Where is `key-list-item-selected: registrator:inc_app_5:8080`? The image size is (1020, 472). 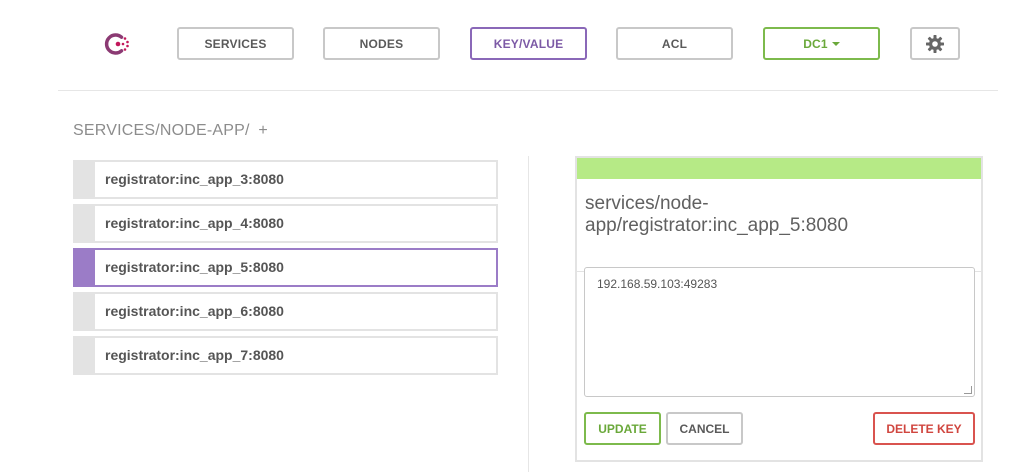 key-list-item-selected: registrator:inc_app_5:8080 is located at coordinates (285, 267).